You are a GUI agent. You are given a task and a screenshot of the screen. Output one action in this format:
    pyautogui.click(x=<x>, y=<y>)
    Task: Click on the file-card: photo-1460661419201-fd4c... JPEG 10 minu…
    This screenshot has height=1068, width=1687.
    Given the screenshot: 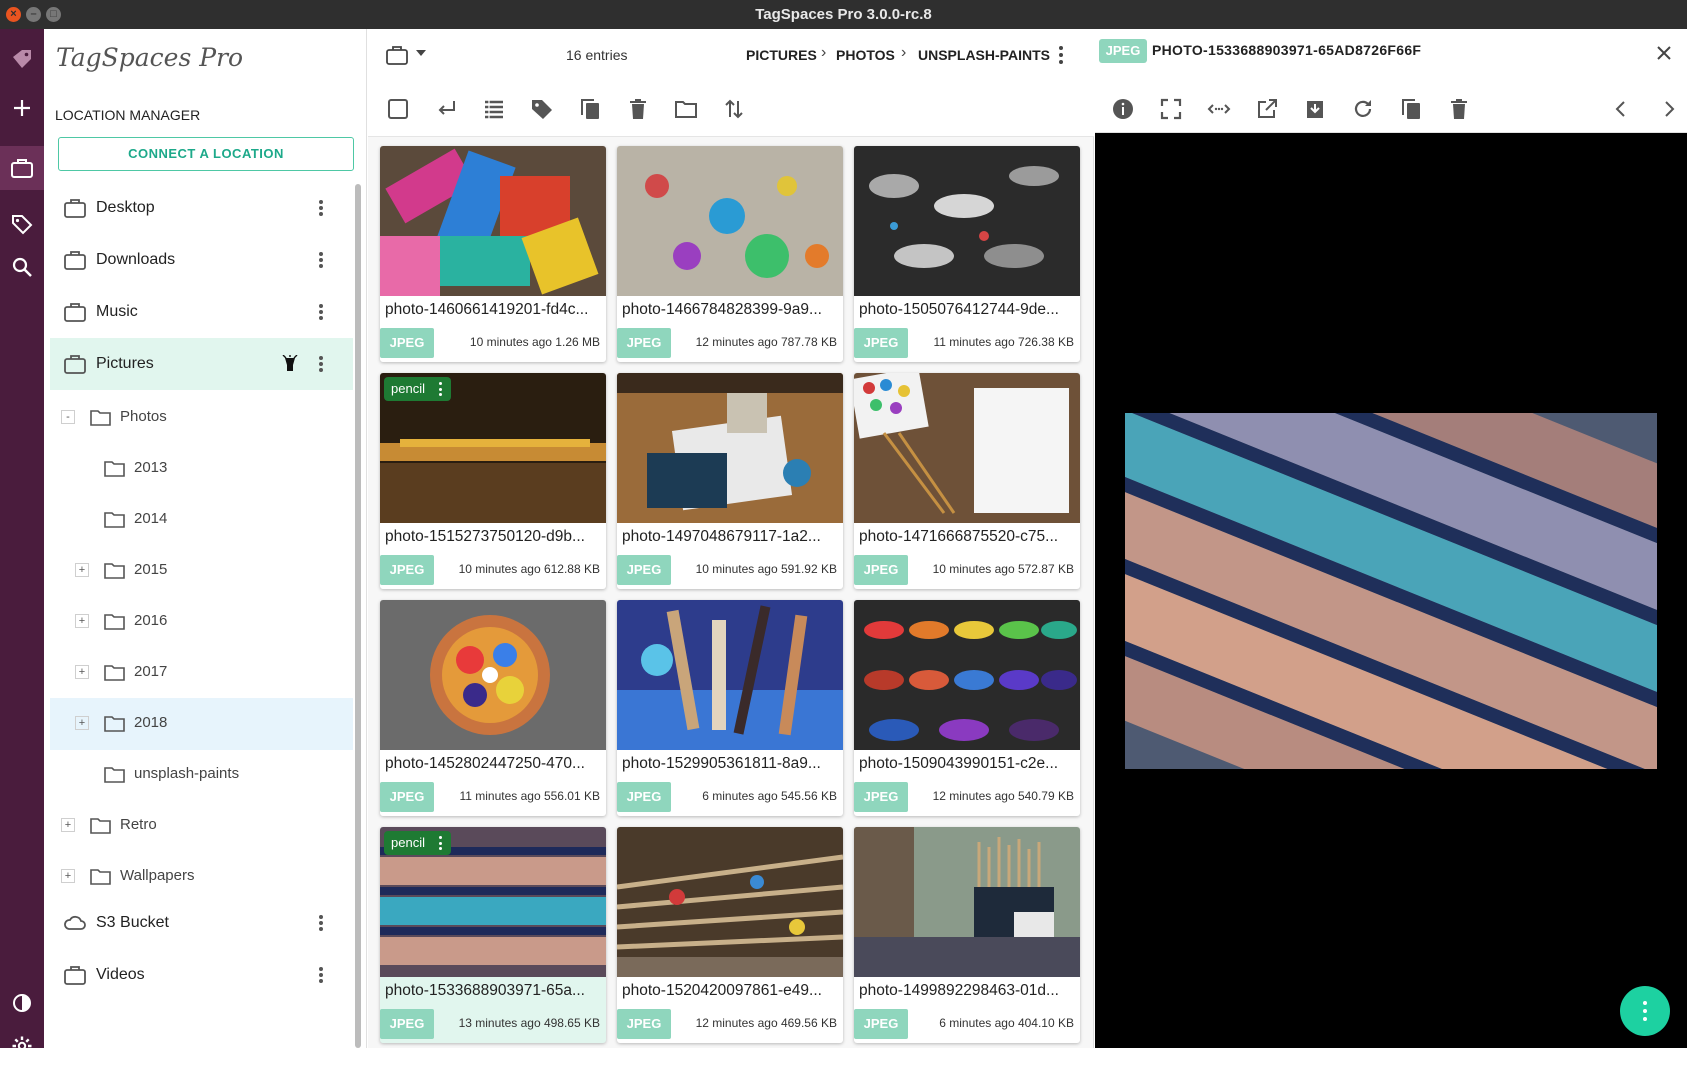 What is the action you would take?
    pyautogui.click(x=493, y=254)
    